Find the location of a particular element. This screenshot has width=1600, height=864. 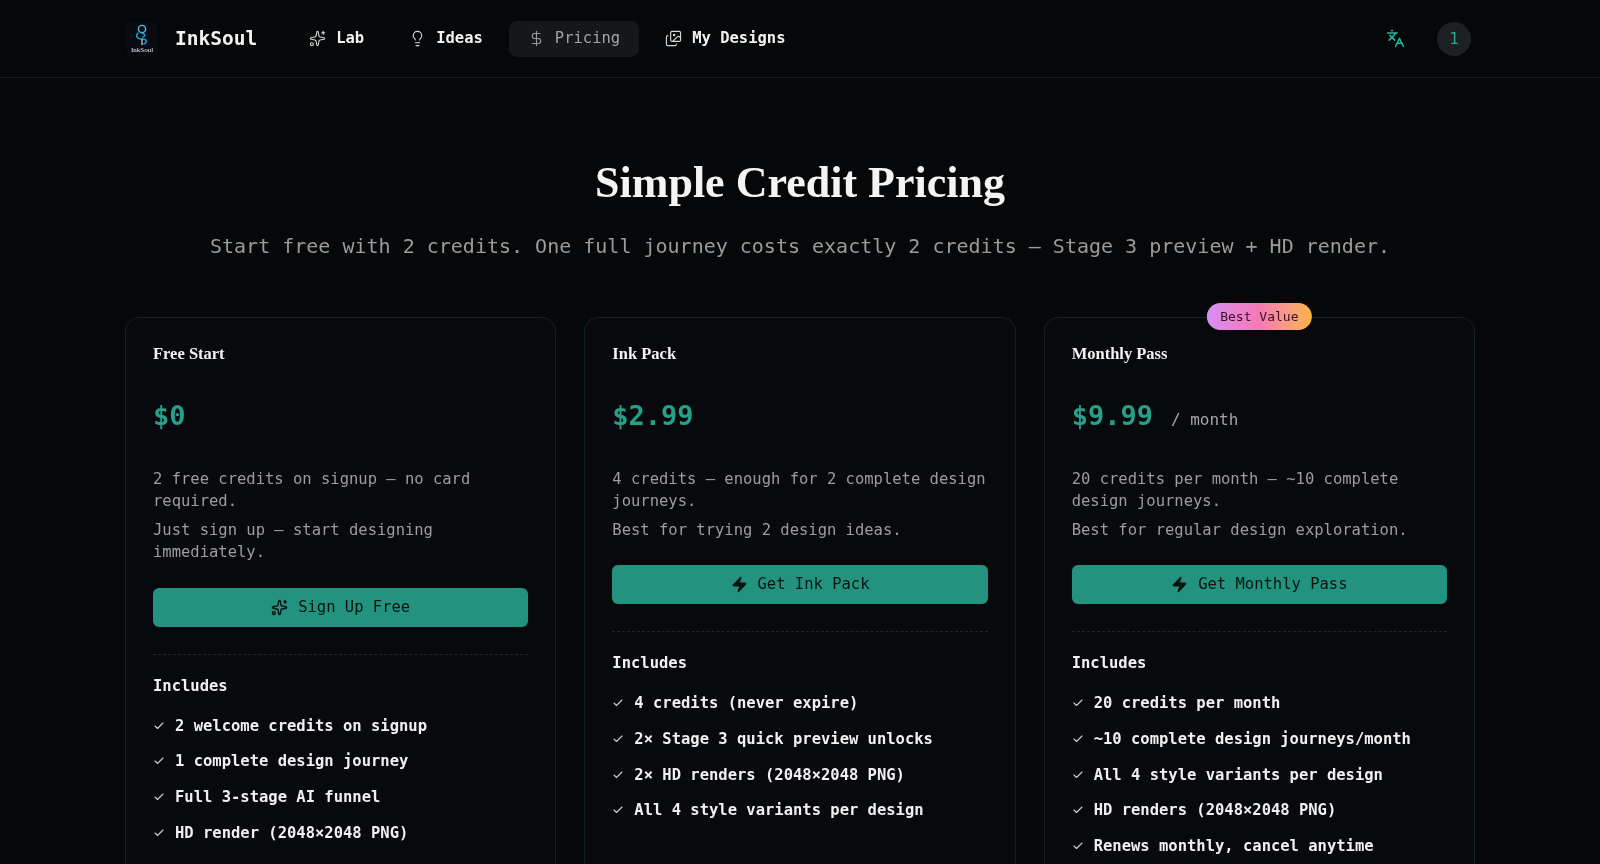

plan-description: 2 free credits on signup — no card required. is located at coordinates (312, 491).